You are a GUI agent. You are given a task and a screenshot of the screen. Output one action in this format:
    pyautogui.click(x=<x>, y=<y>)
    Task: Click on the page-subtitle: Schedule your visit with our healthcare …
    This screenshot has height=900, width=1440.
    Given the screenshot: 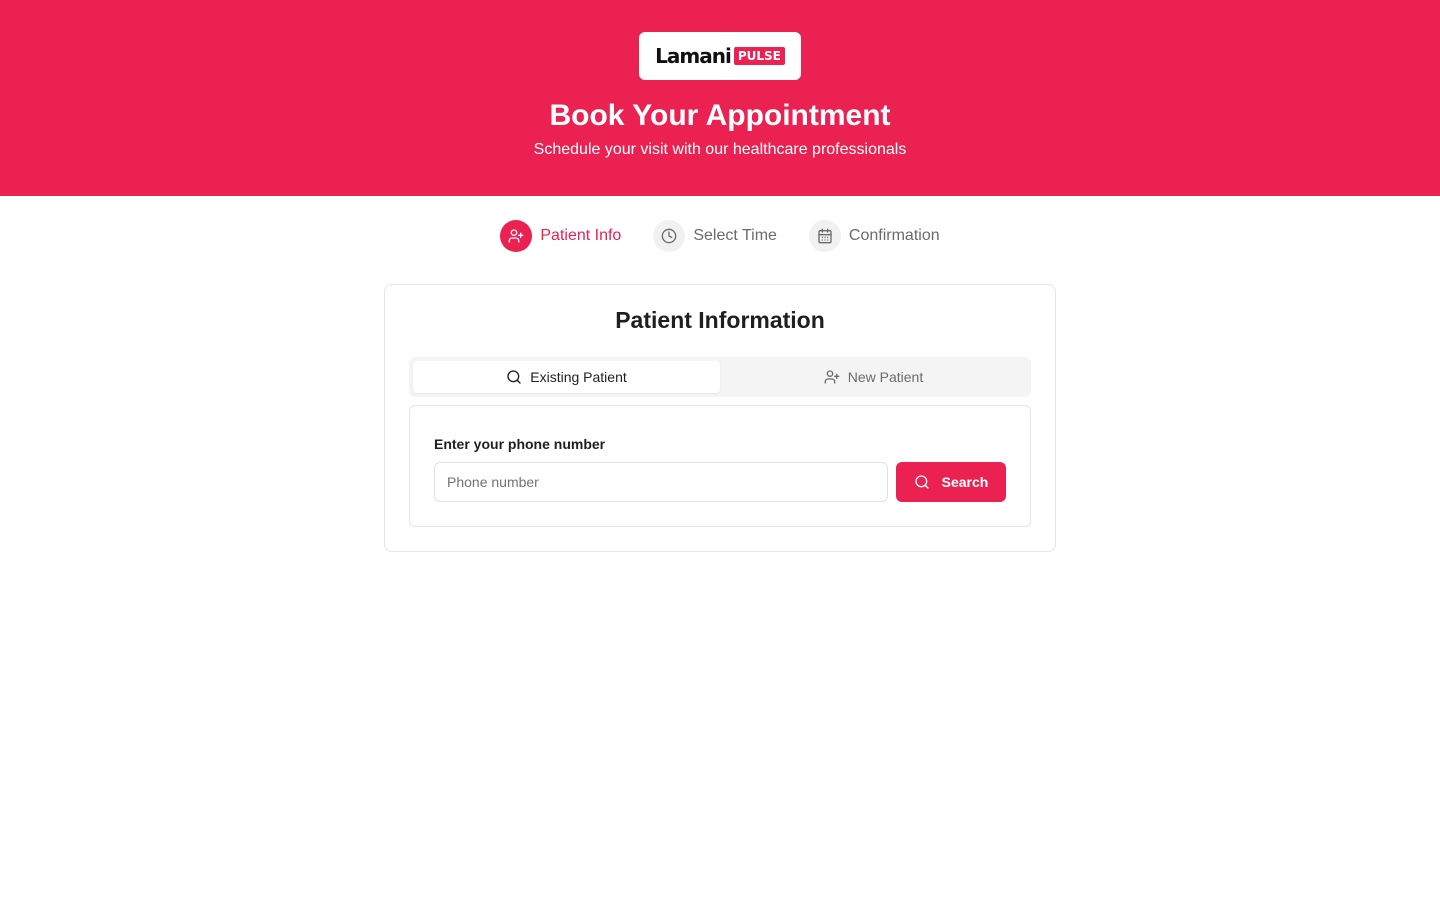 What is the action you would take?
    pyautogui.click(x=720, y=149)
    